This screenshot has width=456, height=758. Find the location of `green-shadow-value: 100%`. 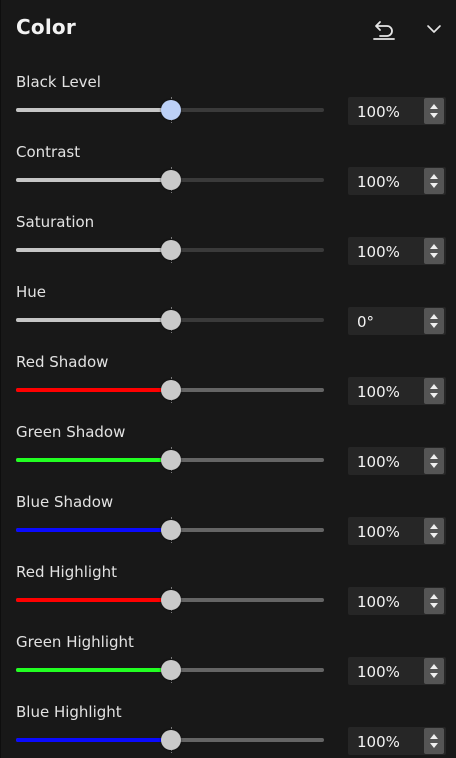

green-shadow-value: 100% is located at coordinates (378, 462).